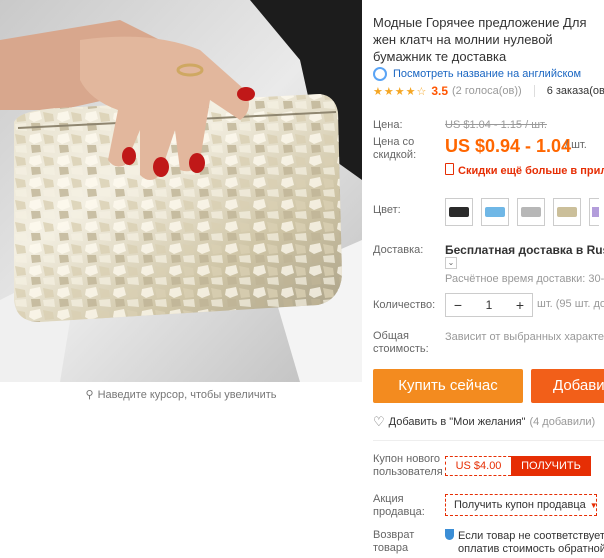 This screenshot has width=604, height=558. I want to click on rating-row: ★★★★☆ 3.5 (2 голоса(ов)) 6 заказа(ов), so click(488, 91).